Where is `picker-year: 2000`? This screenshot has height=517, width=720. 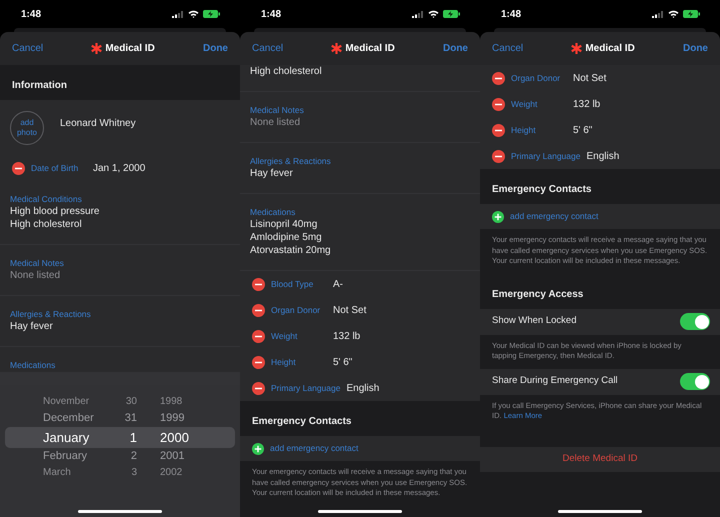 picker-year: 2000 is located at coordinates (174, 438).